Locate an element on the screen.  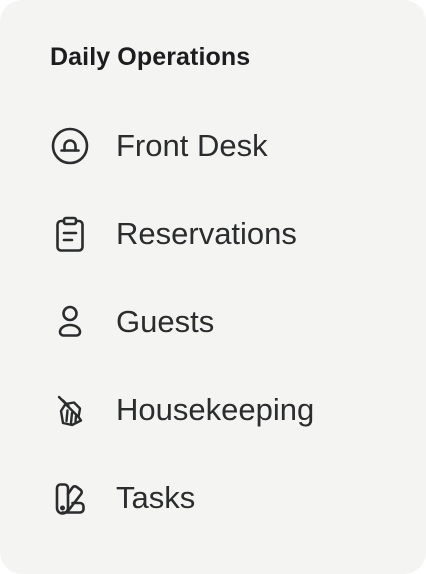
sidebar-item-label: Housekeeping is located at coordinates (215, 409).